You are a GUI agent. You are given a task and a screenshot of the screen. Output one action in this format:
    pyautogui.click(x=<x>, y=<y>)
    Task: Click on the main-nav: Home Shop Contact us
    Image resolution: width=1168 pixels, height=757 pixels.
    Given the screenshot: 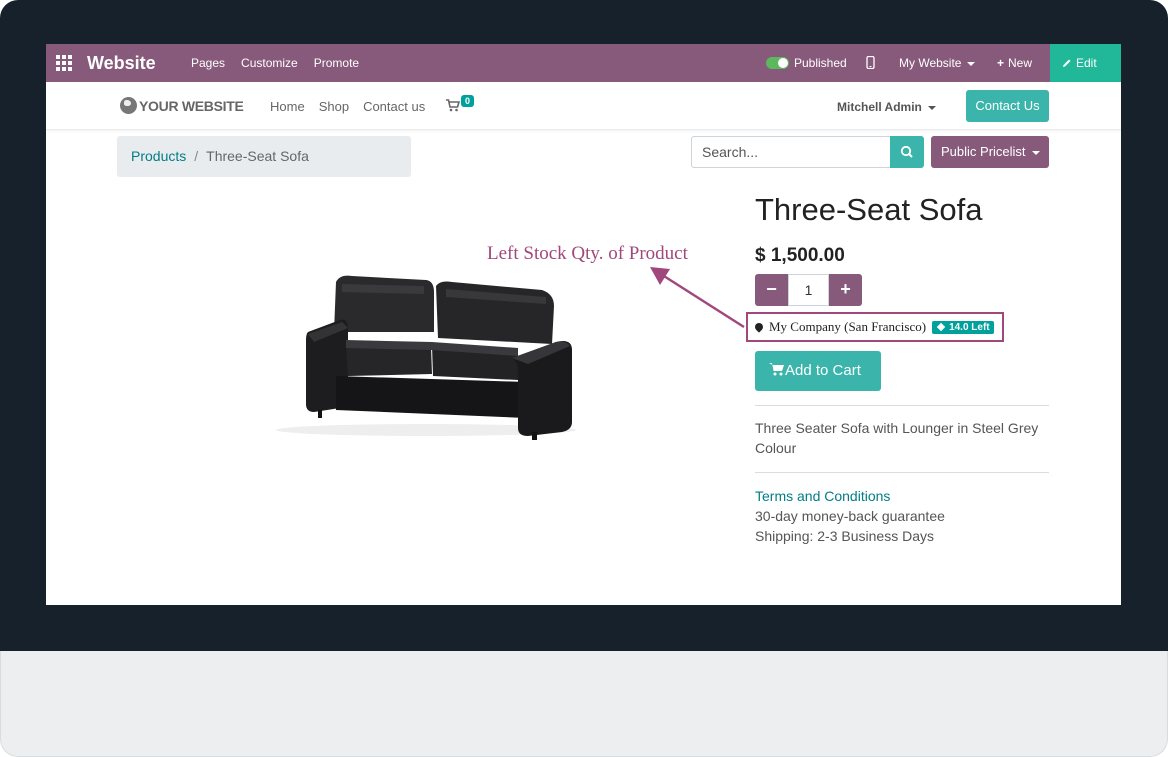 What is the action you would take?
    pyautogui.click(x=347, y=106)
    